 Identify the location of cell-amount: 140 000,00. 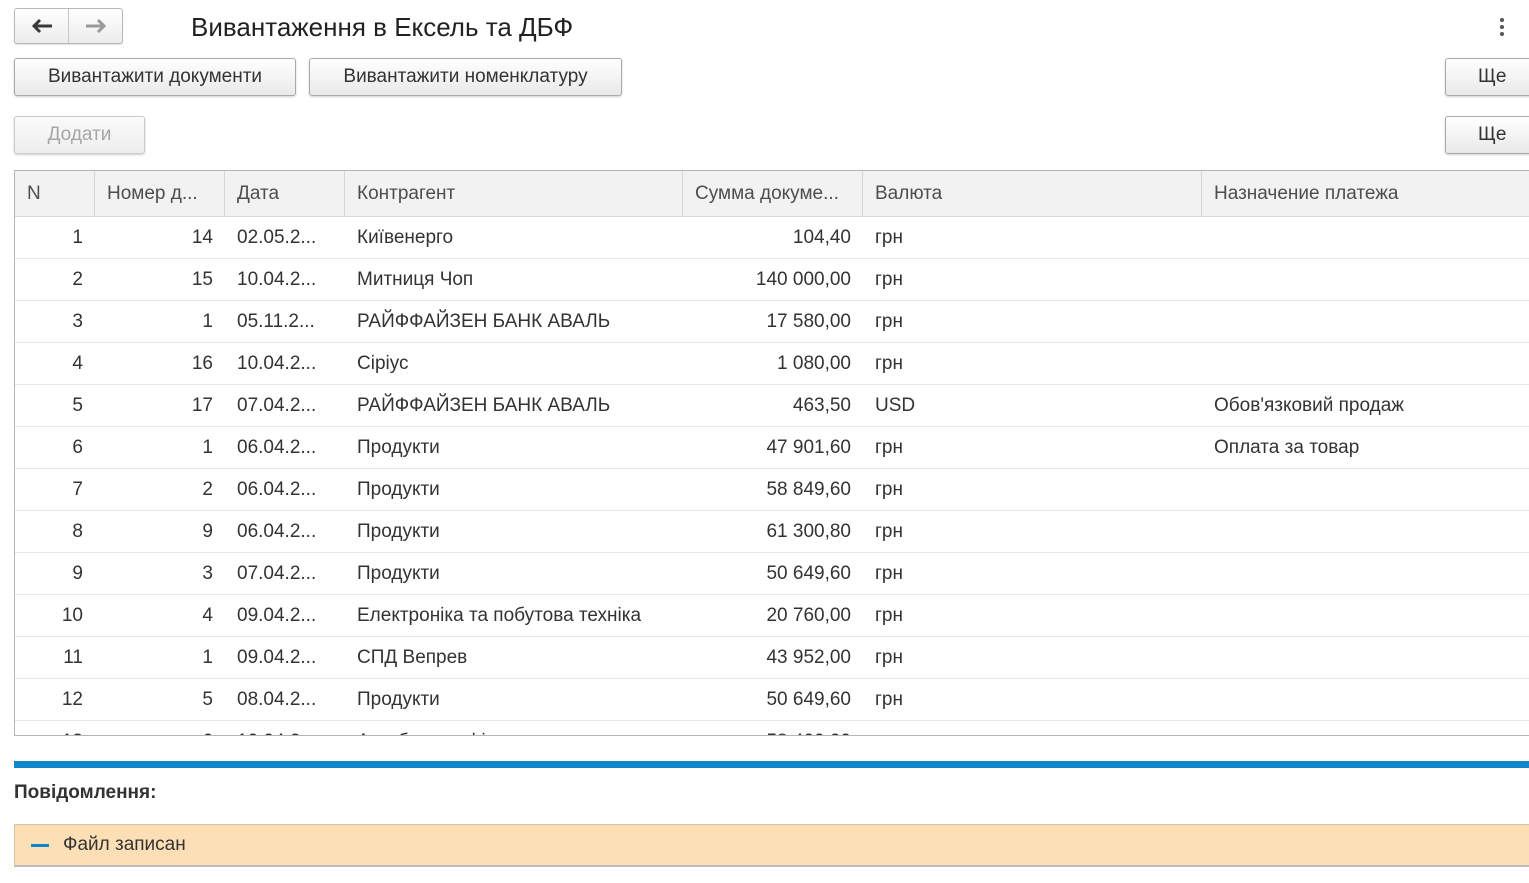
(803, 279).